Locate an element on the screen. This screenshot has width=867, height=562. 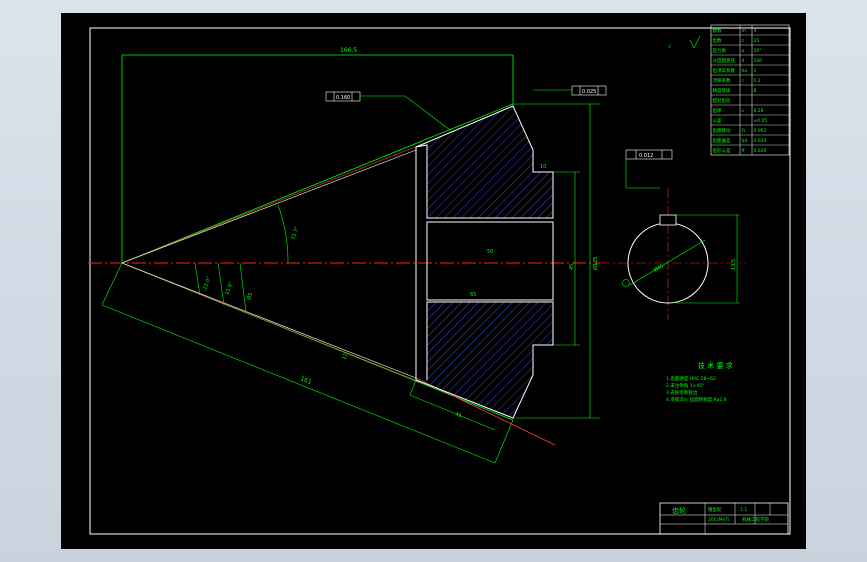
param-table-cell: 20° is located at coordinates (758, 51).